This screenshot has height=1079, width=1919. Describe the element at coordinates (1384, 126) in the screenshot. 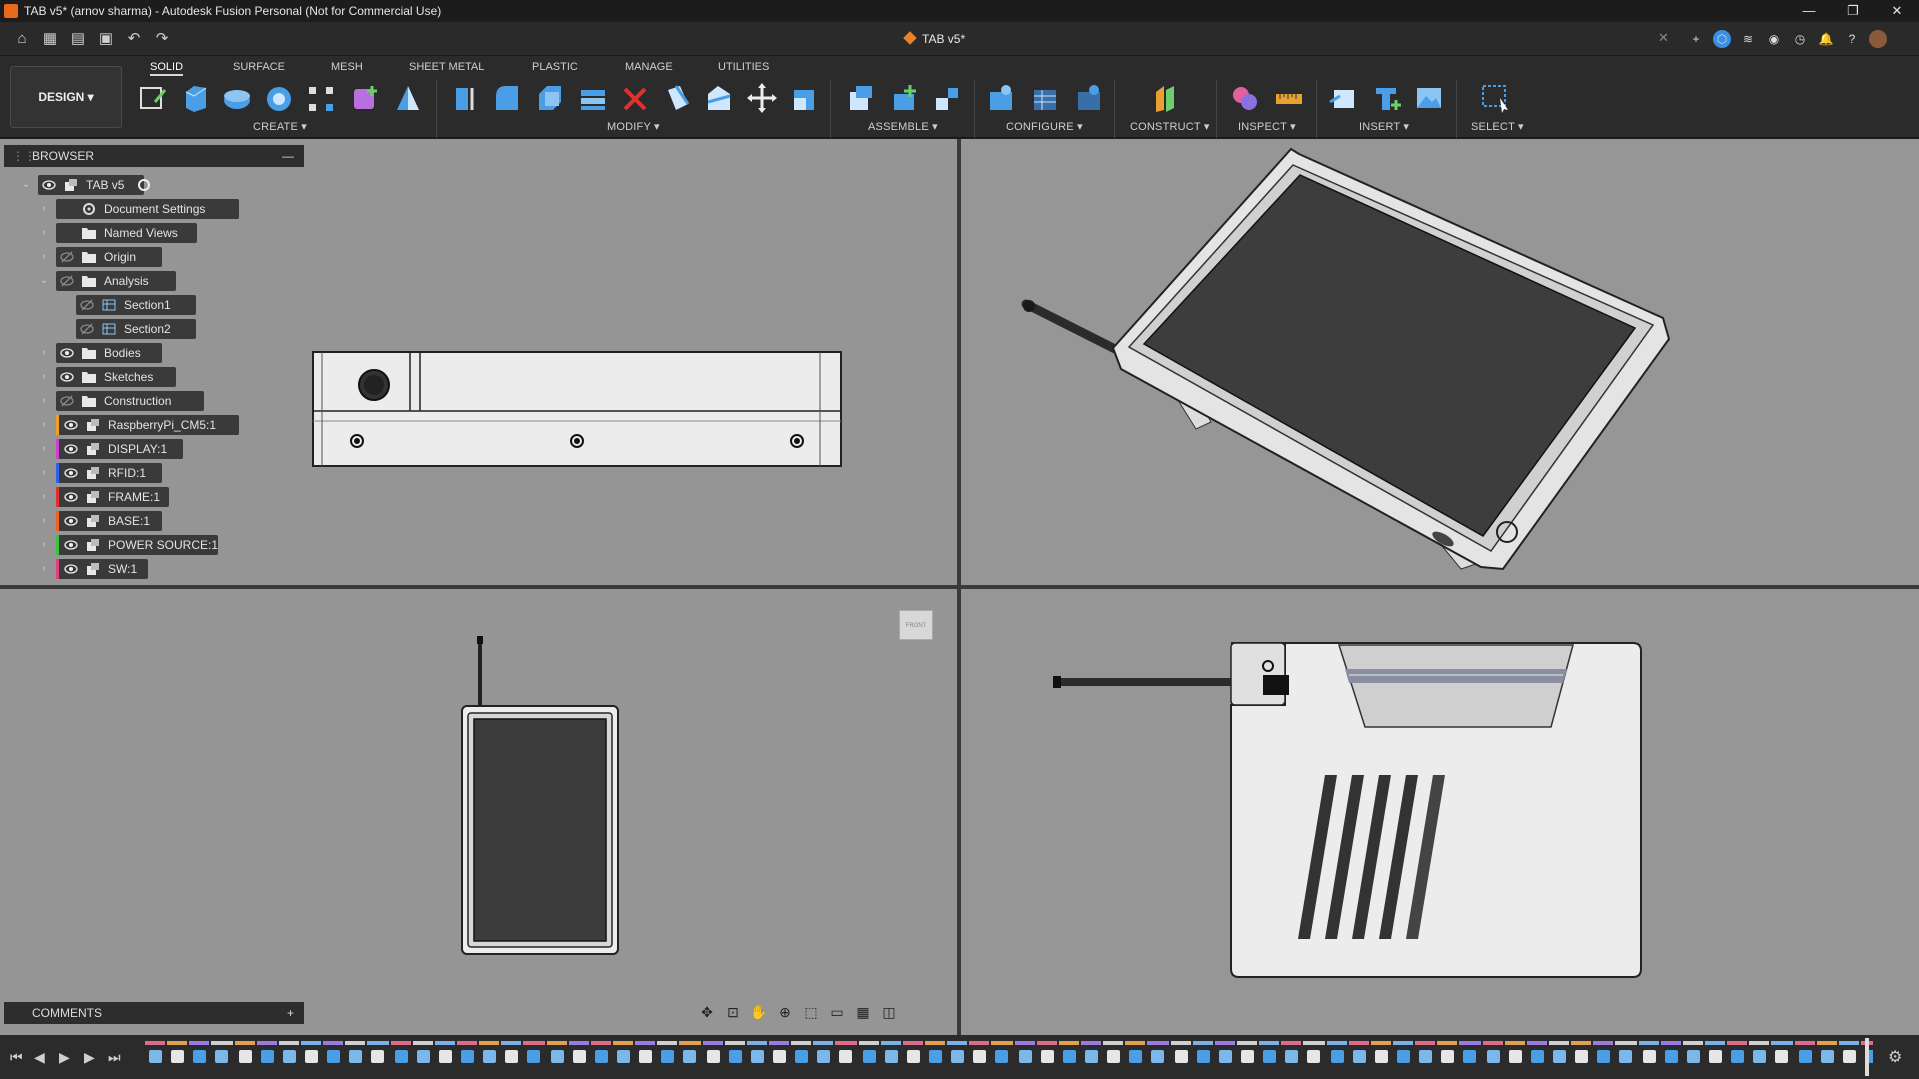

I see `insert-menu: INSERT ▾` at that location.